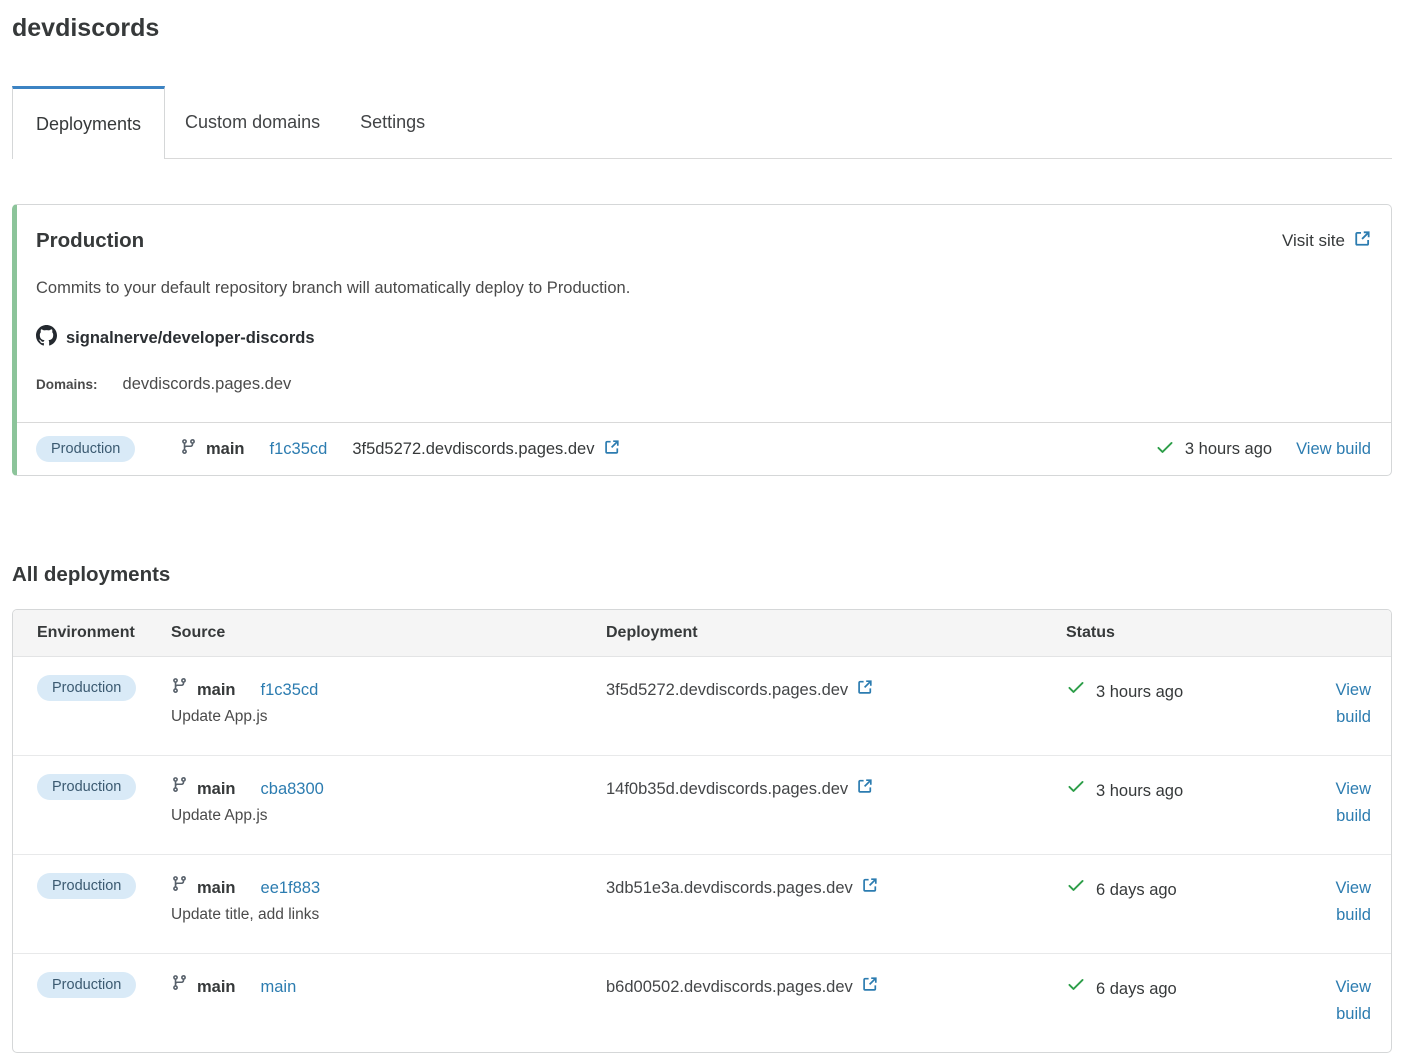 This screenshot has height=1053, width=1413. What do you see at coordinates (727, 789) in the screenshot?
I see `deployment-url: 14f0b35d.devdiscords.pages.dev` at bounding box center [727, 789].